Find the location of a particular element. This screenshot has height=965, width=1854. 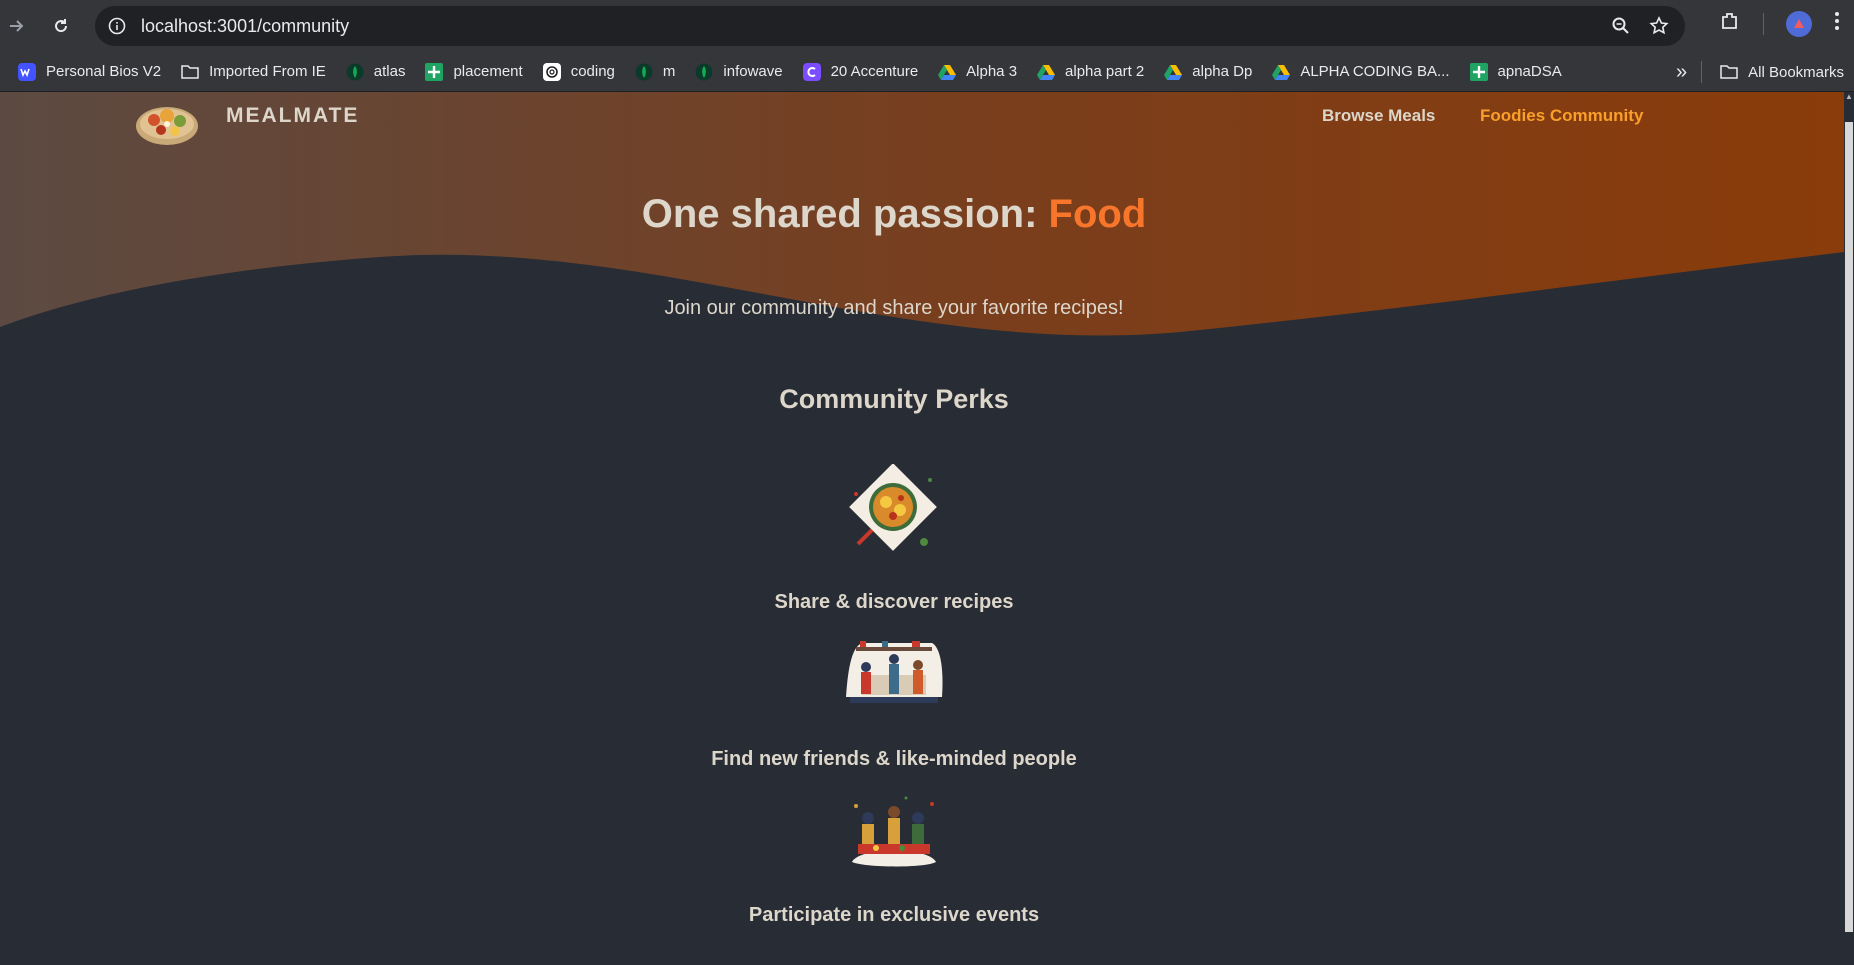

bookmark-item: placement is located at coordinates (473, 72).